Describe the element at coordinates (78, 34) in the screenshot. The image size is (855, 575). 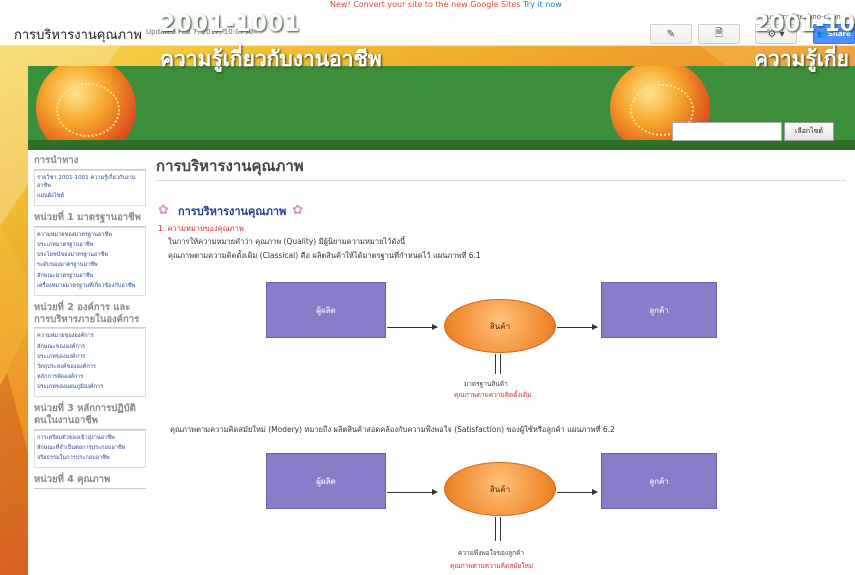
I see `site-title: การบริหารงานคุณภาพ` at that location.